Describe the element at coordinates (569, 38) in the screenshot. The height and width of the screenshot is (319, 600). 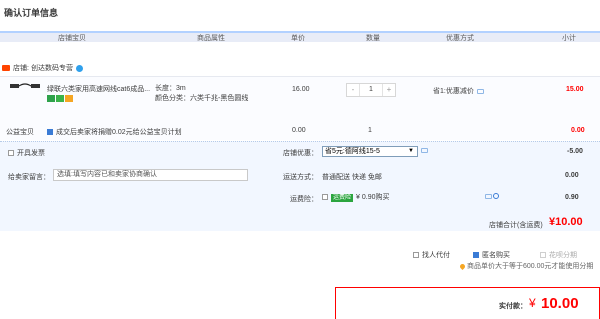
I see `column-header-subtotal: 小计` at that location.